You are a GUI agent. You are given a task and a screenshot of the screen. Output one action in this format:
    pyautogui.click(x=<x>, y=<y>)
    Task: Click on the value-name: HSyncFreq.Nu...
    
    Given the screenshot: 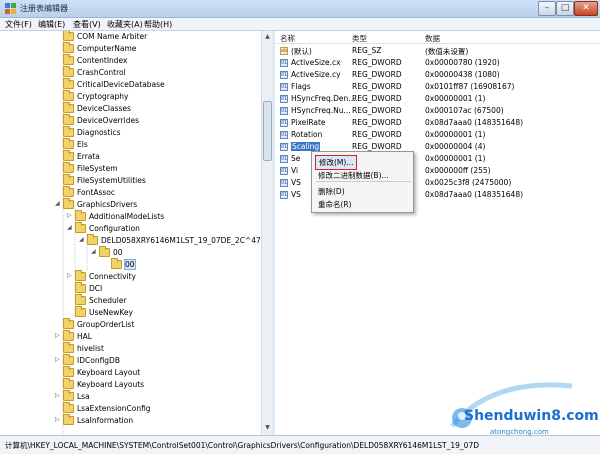 What is the action you would take?
    pyautogui.click(x=321, y=110)
    